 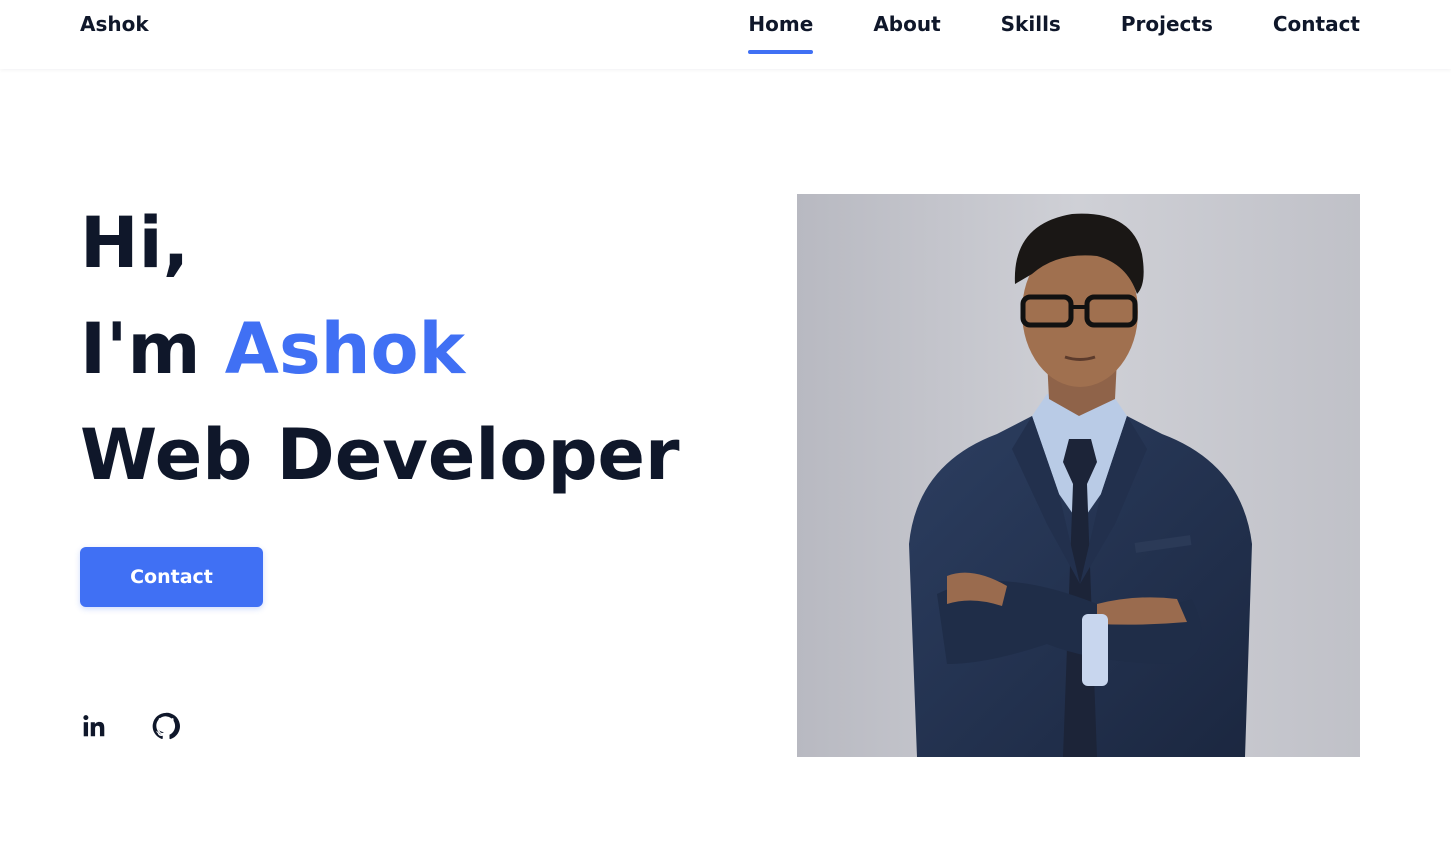 What do you see at coordinates (1316, 27) in the screenshot?
I see `nav-link-contact: Contact` at bounding box center [1316, 27].